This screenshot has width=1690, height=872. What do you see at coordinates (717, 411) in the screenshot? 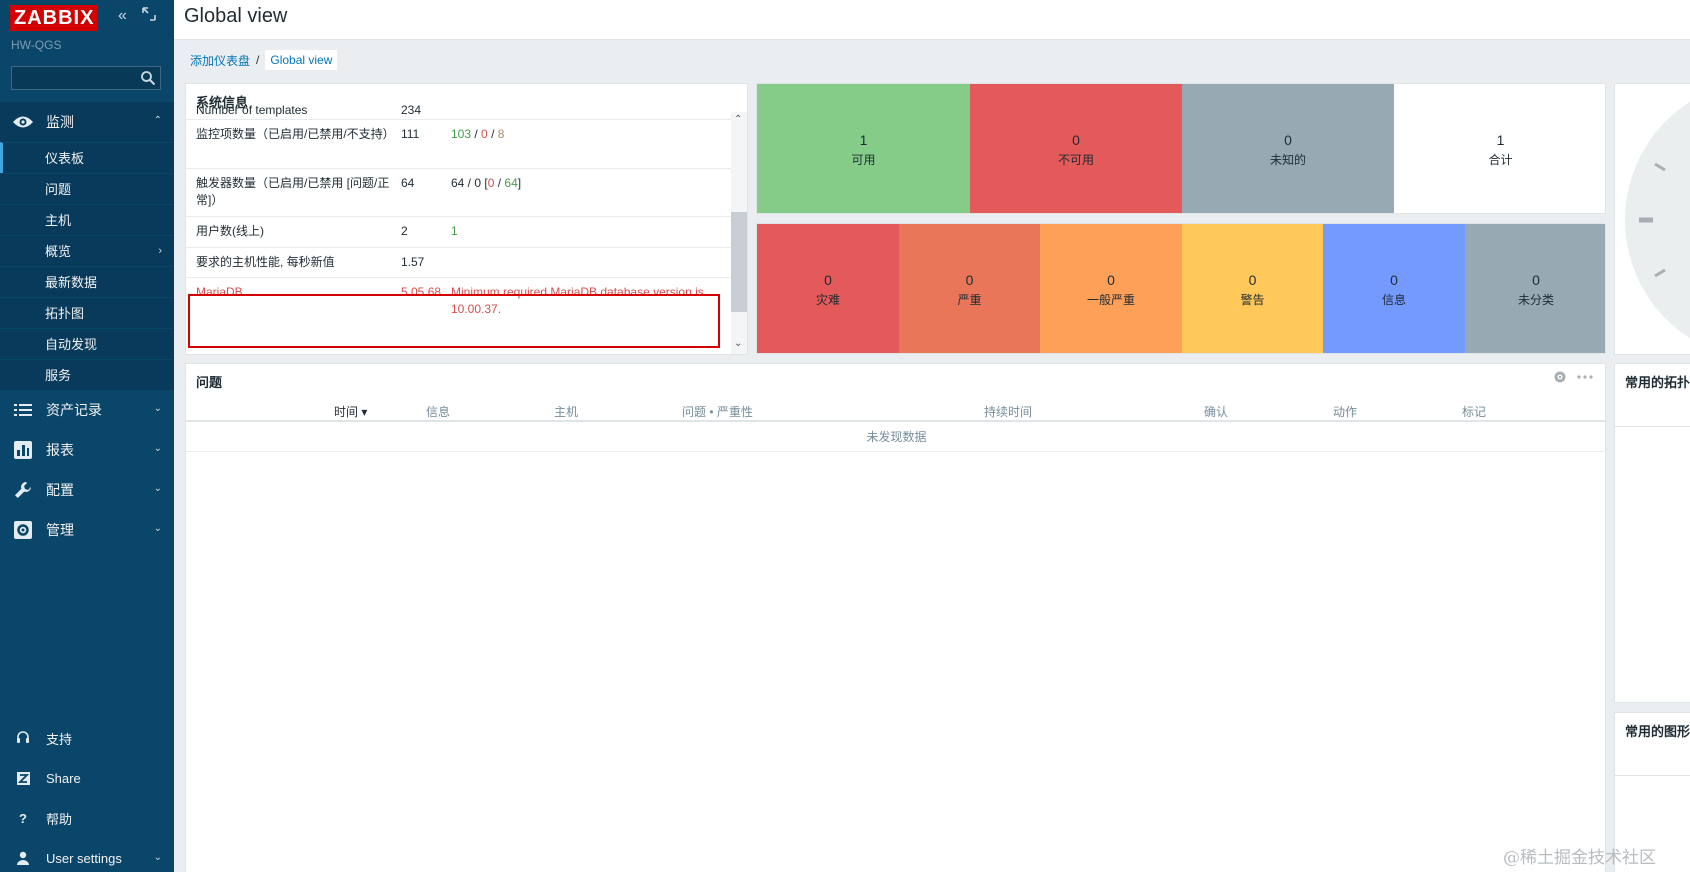
I see `col-problem-severity: 问题 • 严重性` at bounding box center [717, 411].